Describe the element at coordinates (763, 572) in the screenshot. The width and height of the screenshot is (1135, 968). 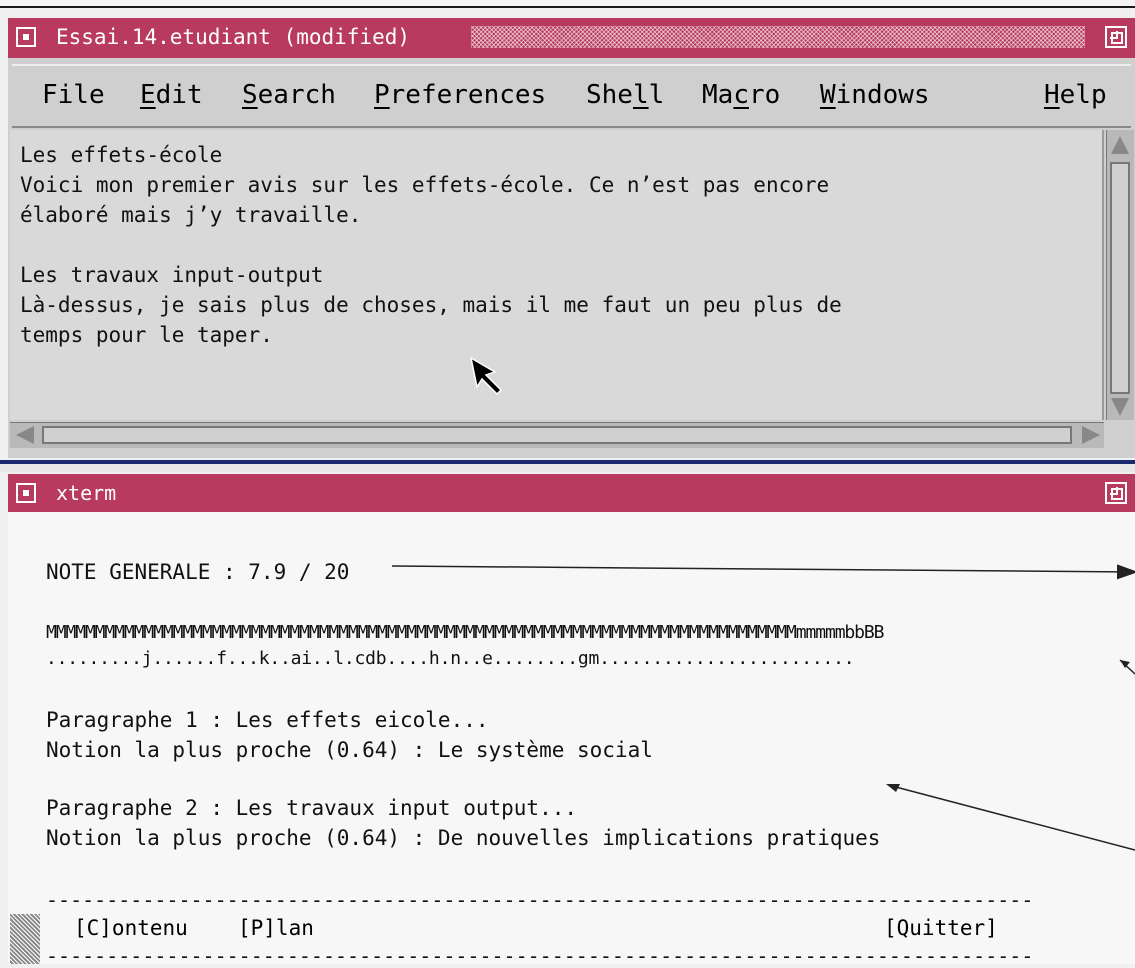
I see `arrow-to-grade` at that location.